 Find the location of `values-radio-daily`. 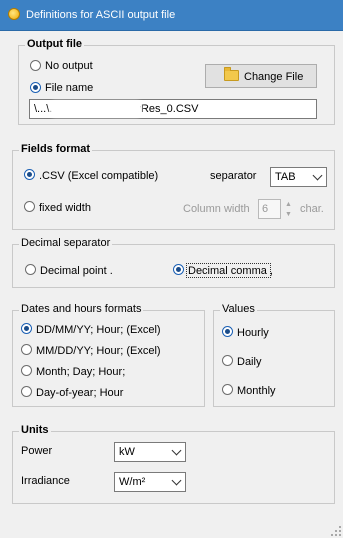

values-radio-daily is located at coordinates (227, 360).